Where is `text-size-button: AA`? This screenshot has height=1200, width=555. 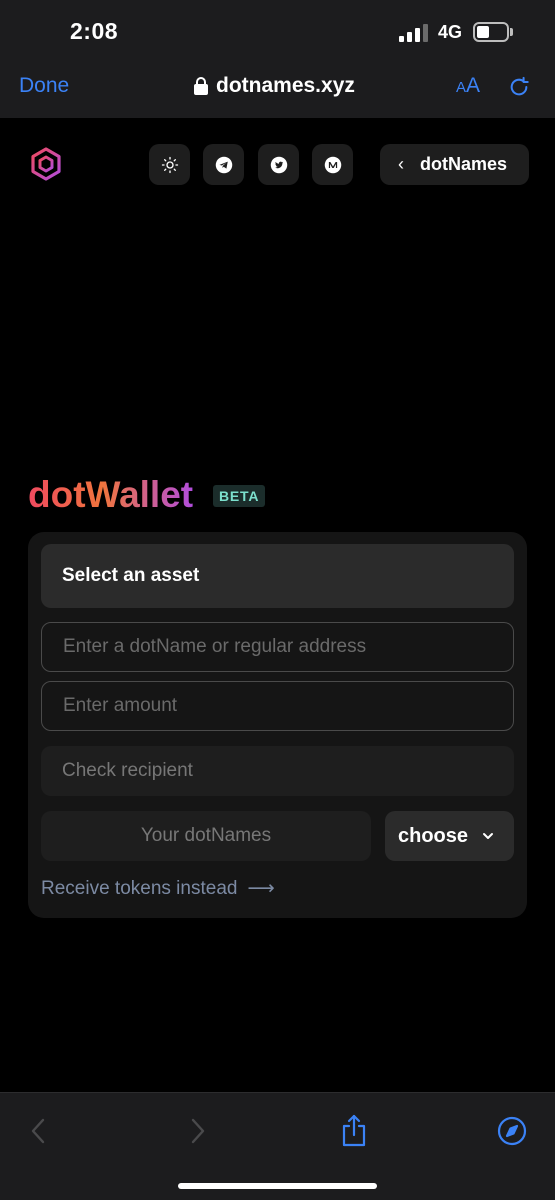 text-size-button: AA is located at coordinates (468, 86).